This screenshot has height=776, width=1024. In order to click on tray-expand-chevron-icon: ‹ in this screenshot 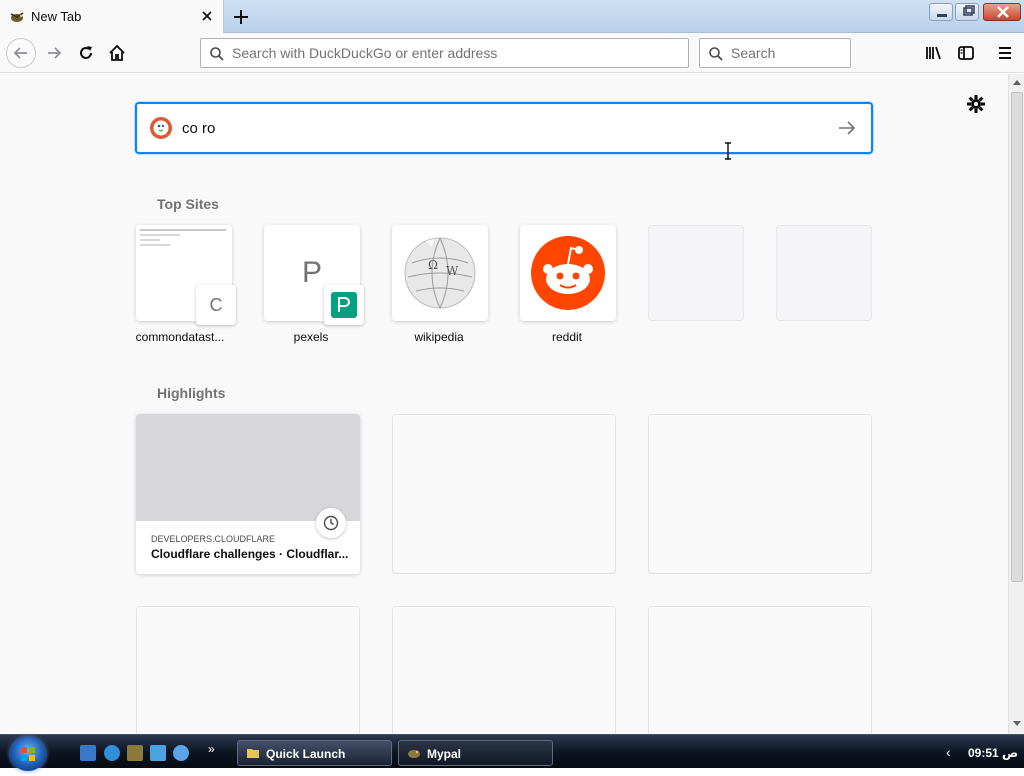, I will do `click(948, 752)`.